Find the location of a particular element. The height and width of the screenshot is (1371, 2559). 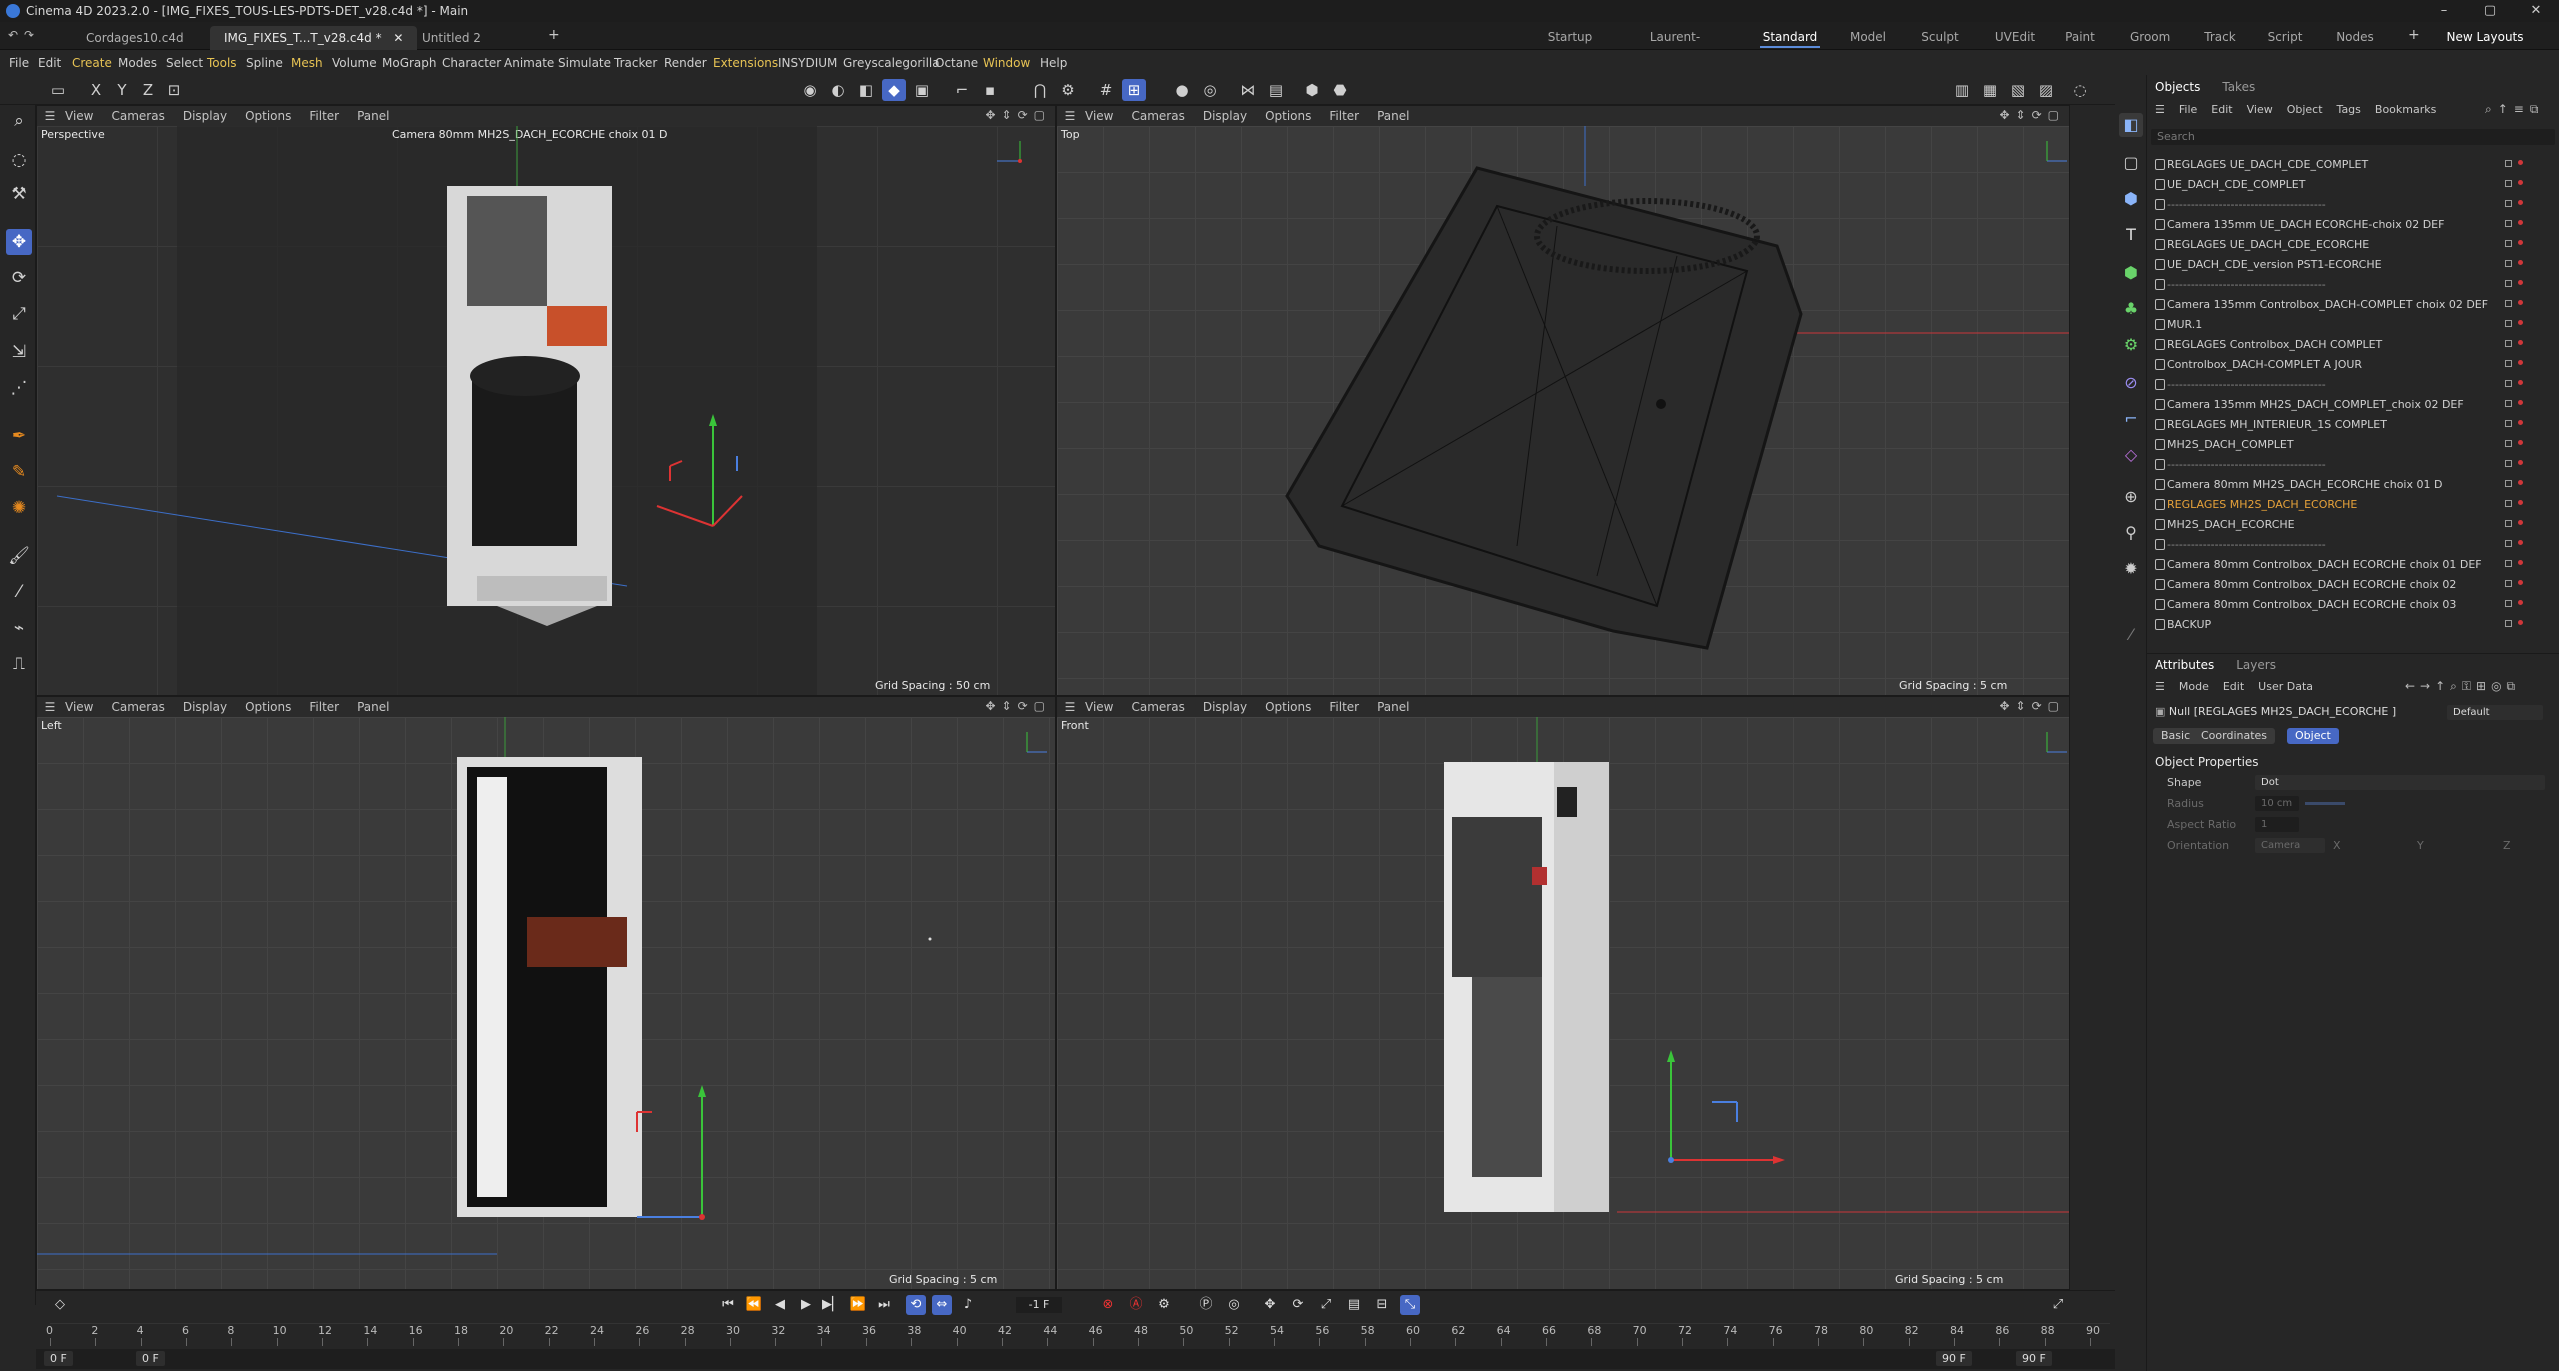

prev-frame-icon: ◀ is located at coordinates (780, 1305).